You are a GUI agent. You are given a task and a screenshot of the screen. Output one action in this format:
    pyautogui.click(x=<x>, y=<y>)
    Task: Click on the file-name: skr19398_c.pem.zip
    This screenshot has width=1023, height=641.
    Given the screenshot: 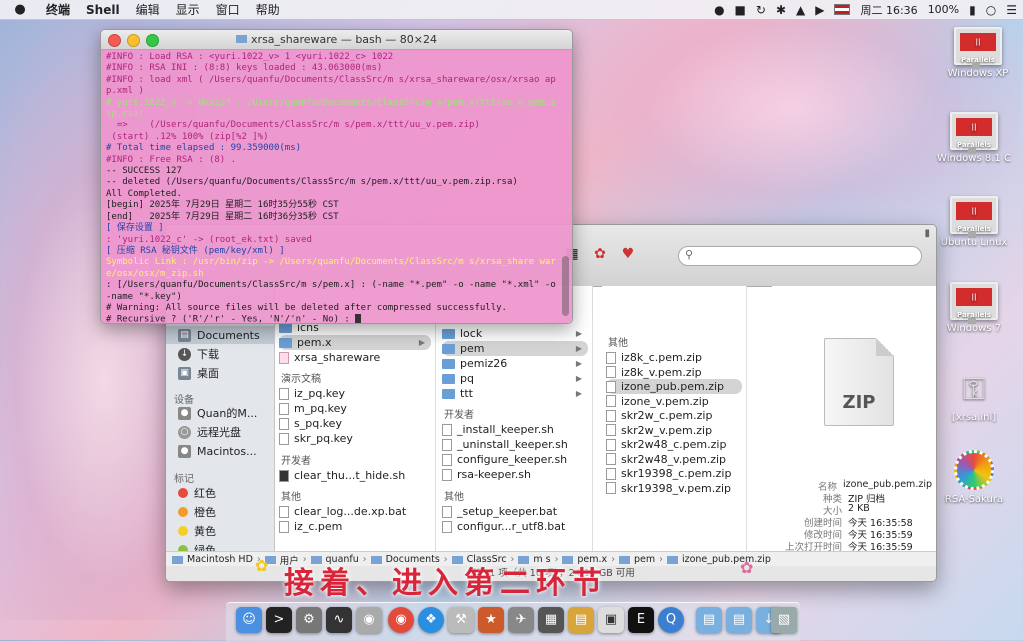 What is the action you would take?
    pyautogui.click(x=676, y=473)
    